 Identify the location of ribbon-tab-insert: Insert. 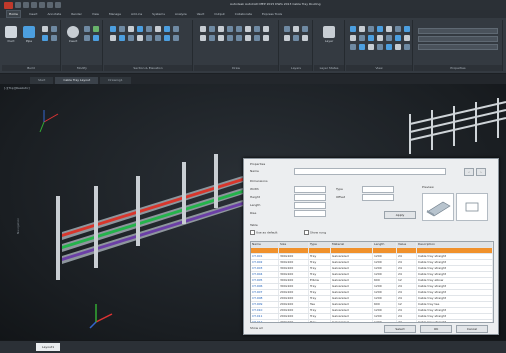
(33, 14).